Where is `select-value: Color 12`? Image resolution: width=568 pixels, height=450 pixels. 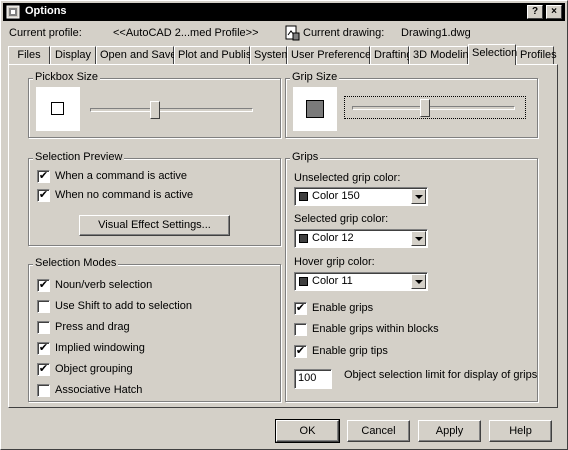 select-value: Color 12 is located at coordinates (333, 238).